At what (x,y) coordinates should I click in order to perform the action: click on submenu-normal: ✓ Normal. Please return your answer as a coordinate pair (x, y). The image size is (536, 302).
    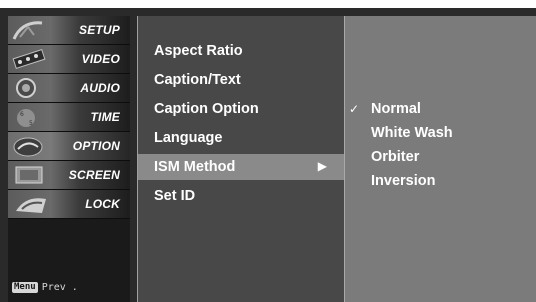
    Looking at the image, I should click on (440, 109).